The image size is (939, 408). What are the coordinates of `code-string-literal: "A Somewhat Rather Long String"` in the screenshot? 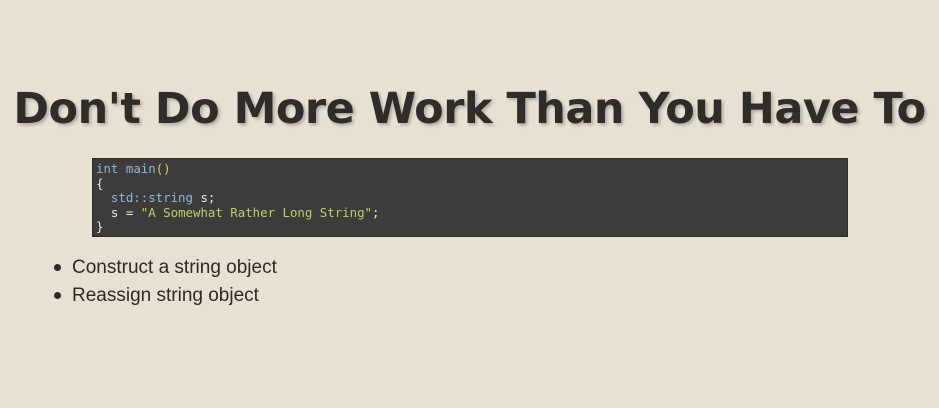 It's located at (256, 212).